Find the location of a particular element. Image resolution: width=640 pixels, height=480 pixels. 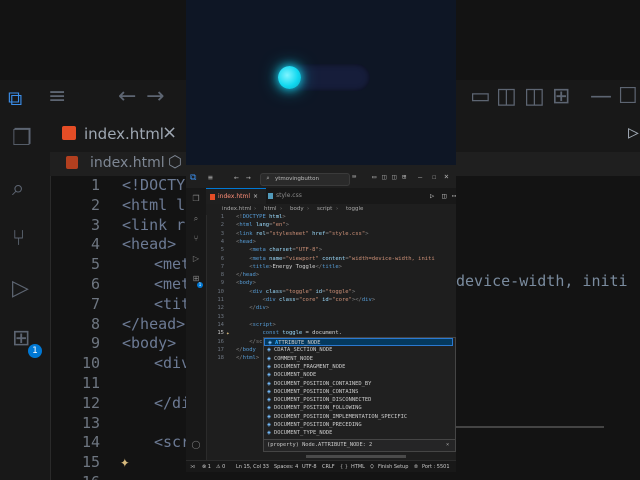

encoding: UTF-8 is located at coordinates (309, 466).